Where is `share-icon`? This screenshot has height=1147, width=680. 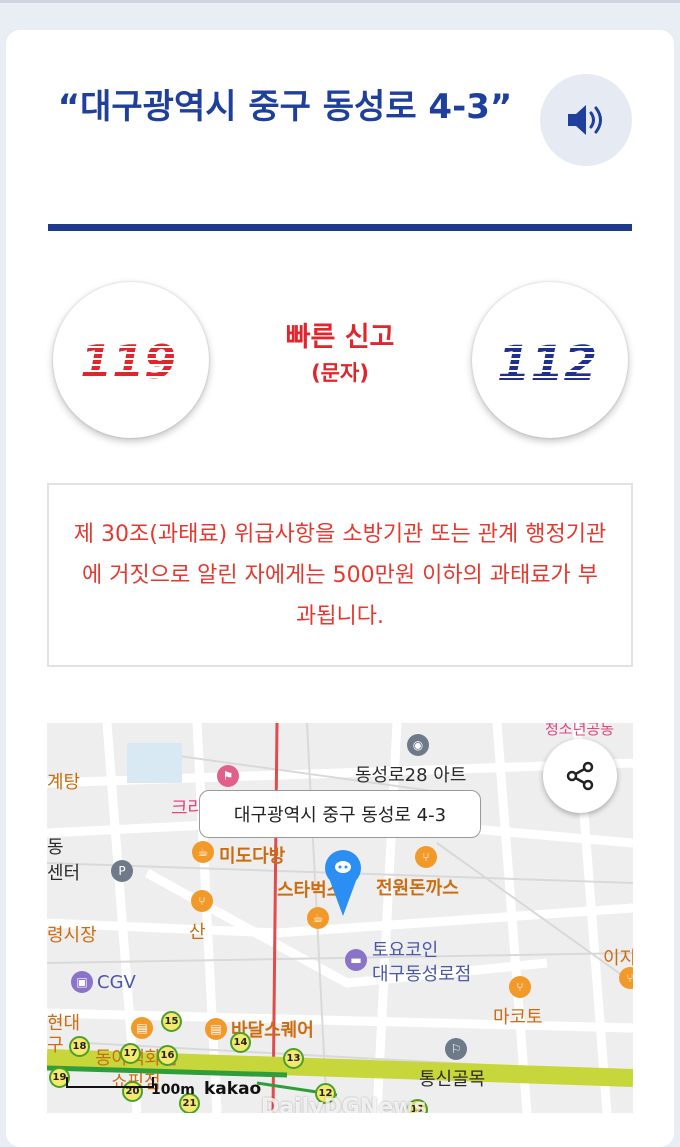
share-icon is located at coordinates (580, 776).